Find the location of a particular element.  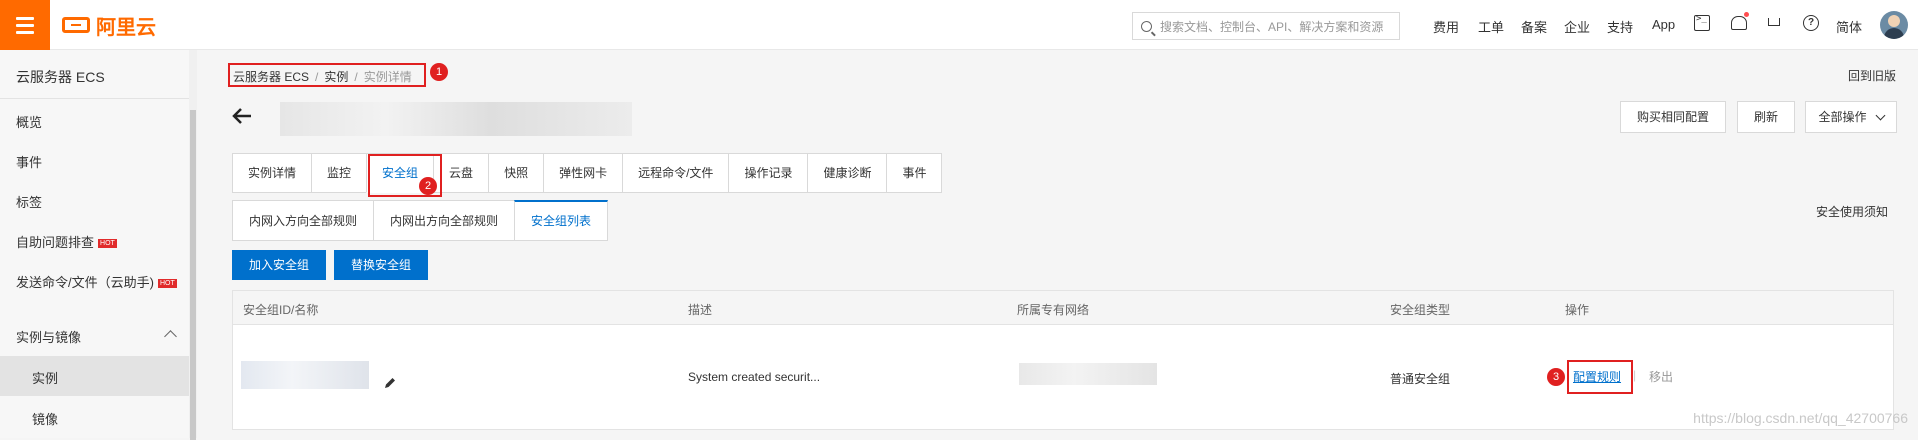

annotation-number: 2 is located at coordinates (428, 186).